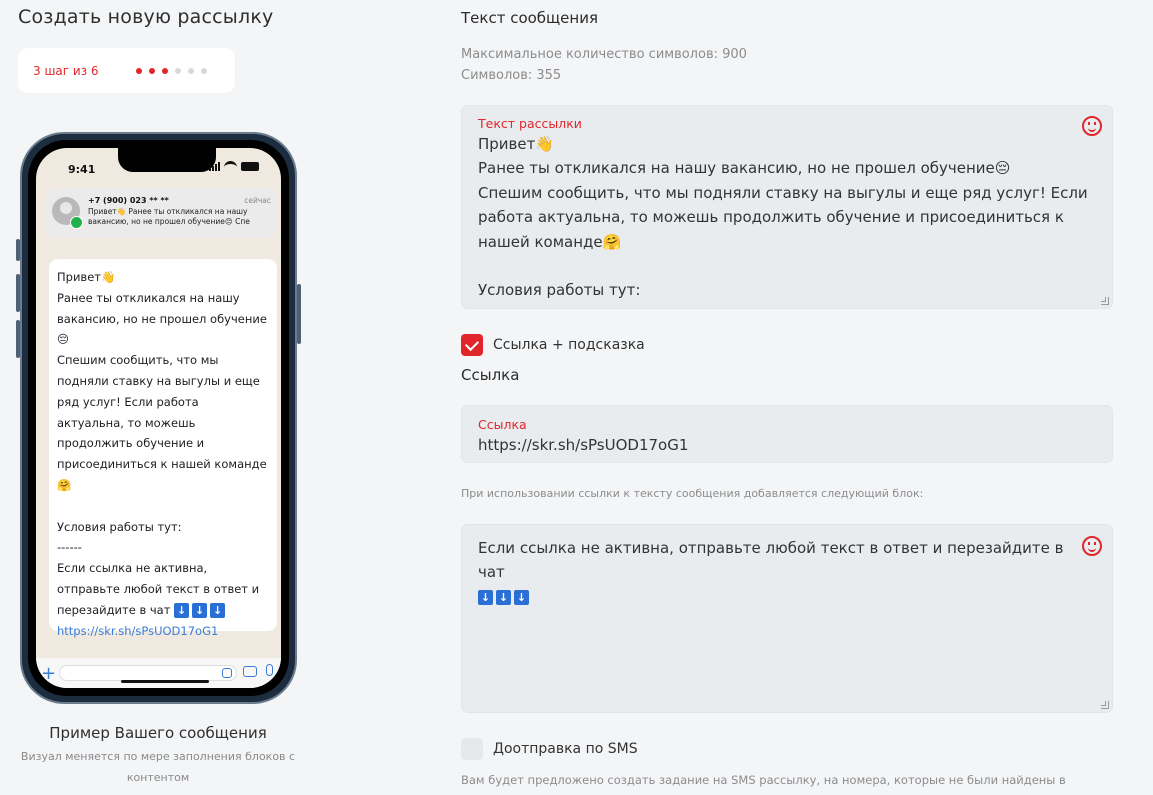 This screenshot has height=795, width=1153. Describe the element at coordinates (472, 749) in the screenshot. I see `sms-checkbox` at that location.